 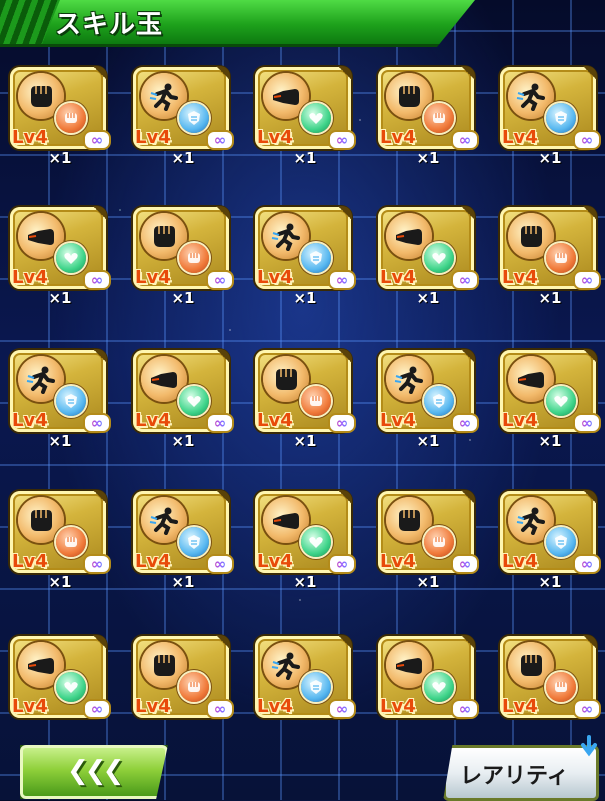 I want to click on back-button: ❮❮❮, so click(x=94, y=772).